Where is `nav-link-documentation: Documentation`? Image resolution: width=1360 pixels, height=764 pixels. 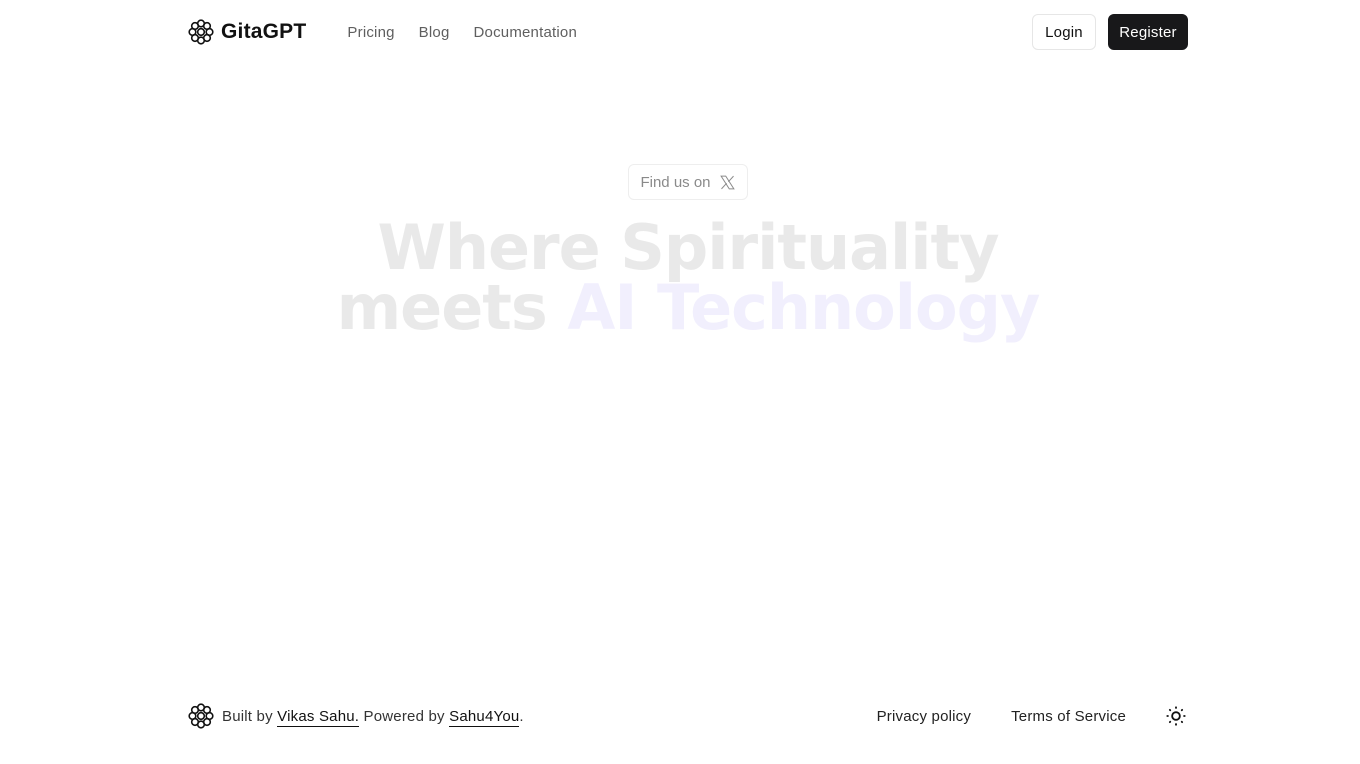 nav-link-documentation: Documentation is located at coordinates (526, 32).